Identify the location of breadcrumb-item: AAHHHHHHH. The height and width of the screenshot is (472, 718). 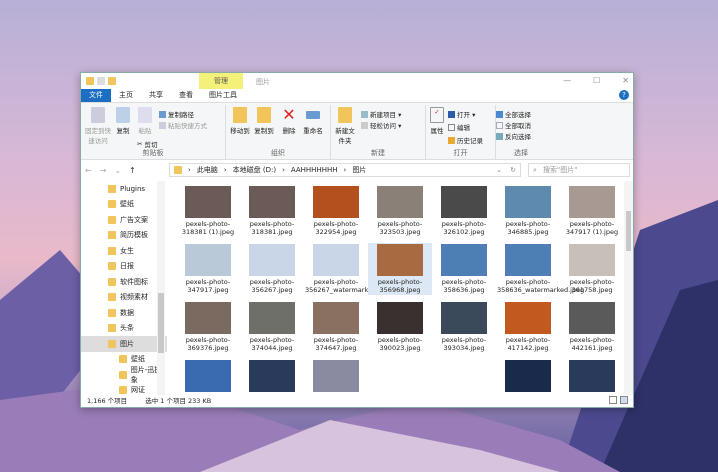
(314, 170).